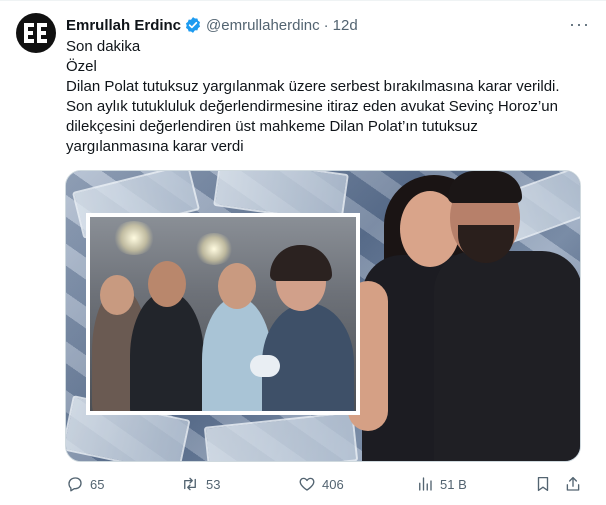  I want to click on views-count: 51 B, so click(453, 484).